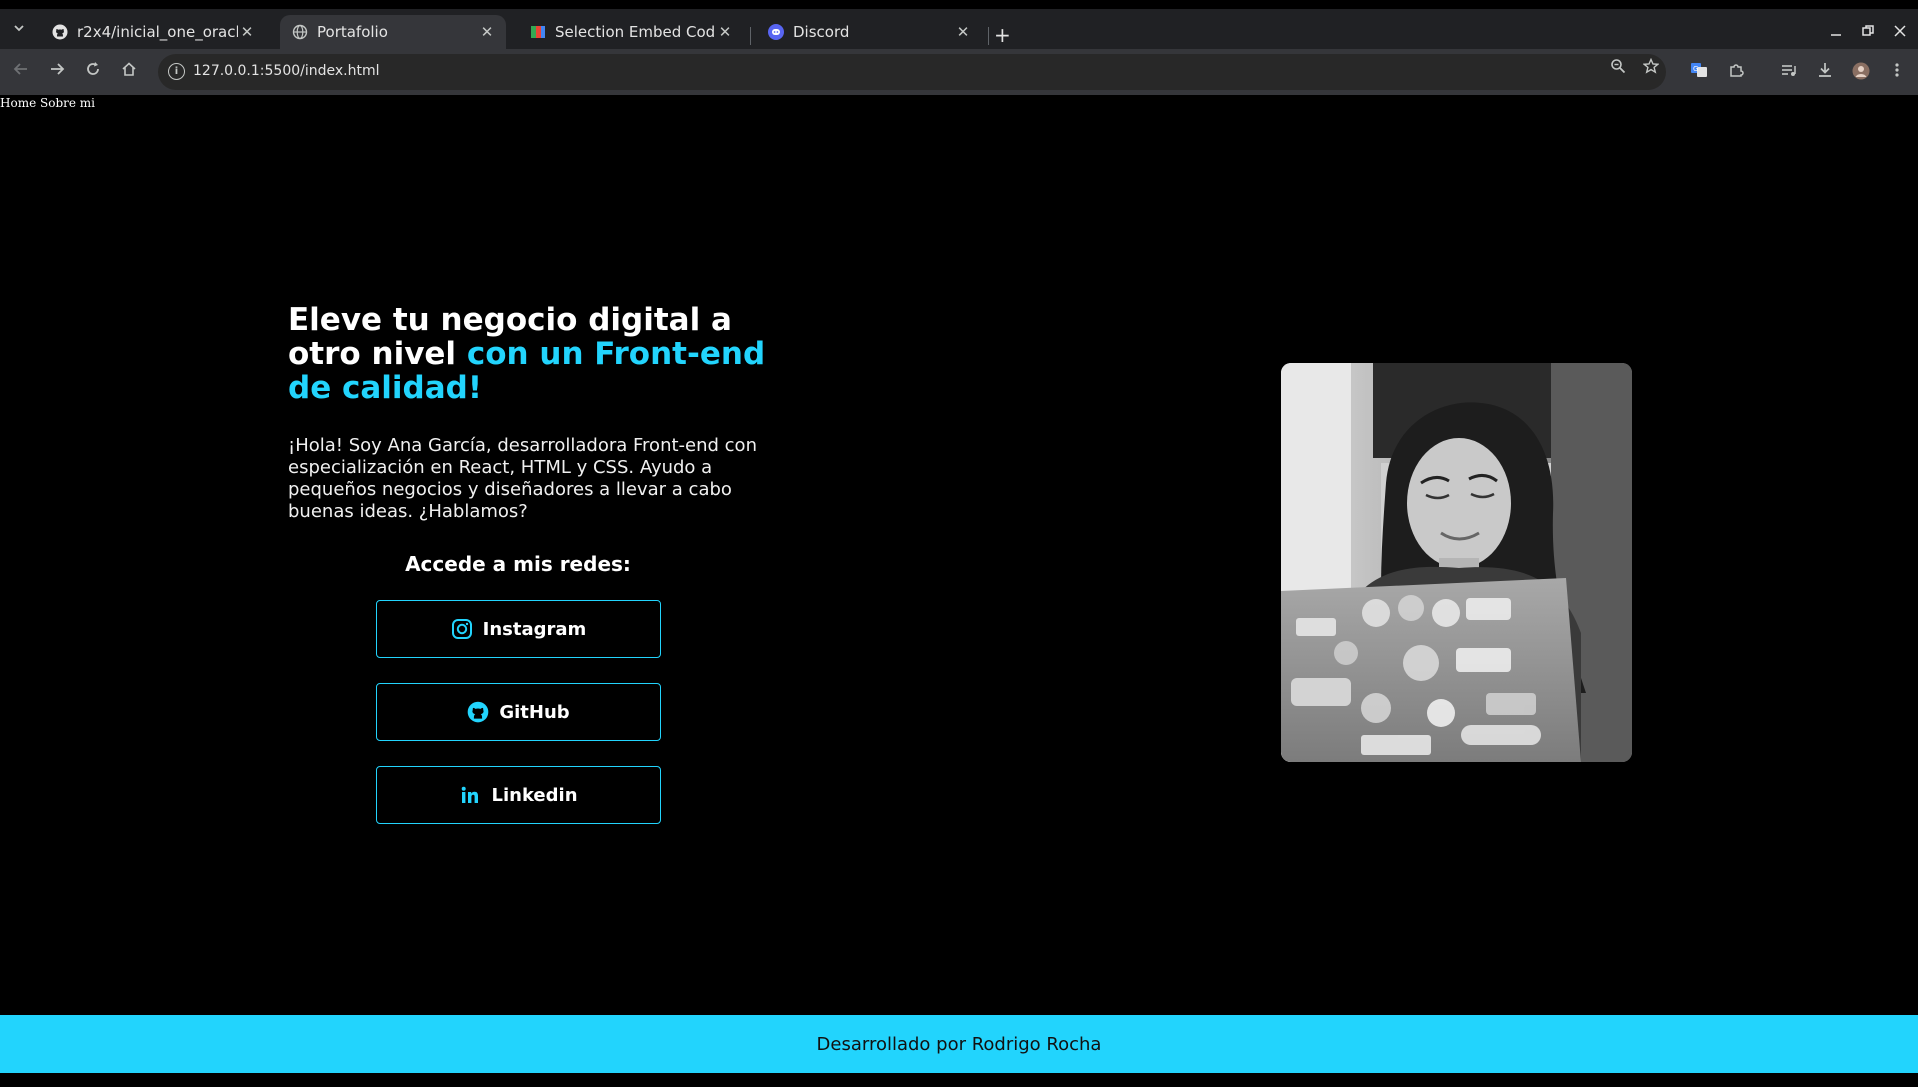  I want to click on footer: Desarrollado por Rodrigo Rocha, so click(959, 1044).